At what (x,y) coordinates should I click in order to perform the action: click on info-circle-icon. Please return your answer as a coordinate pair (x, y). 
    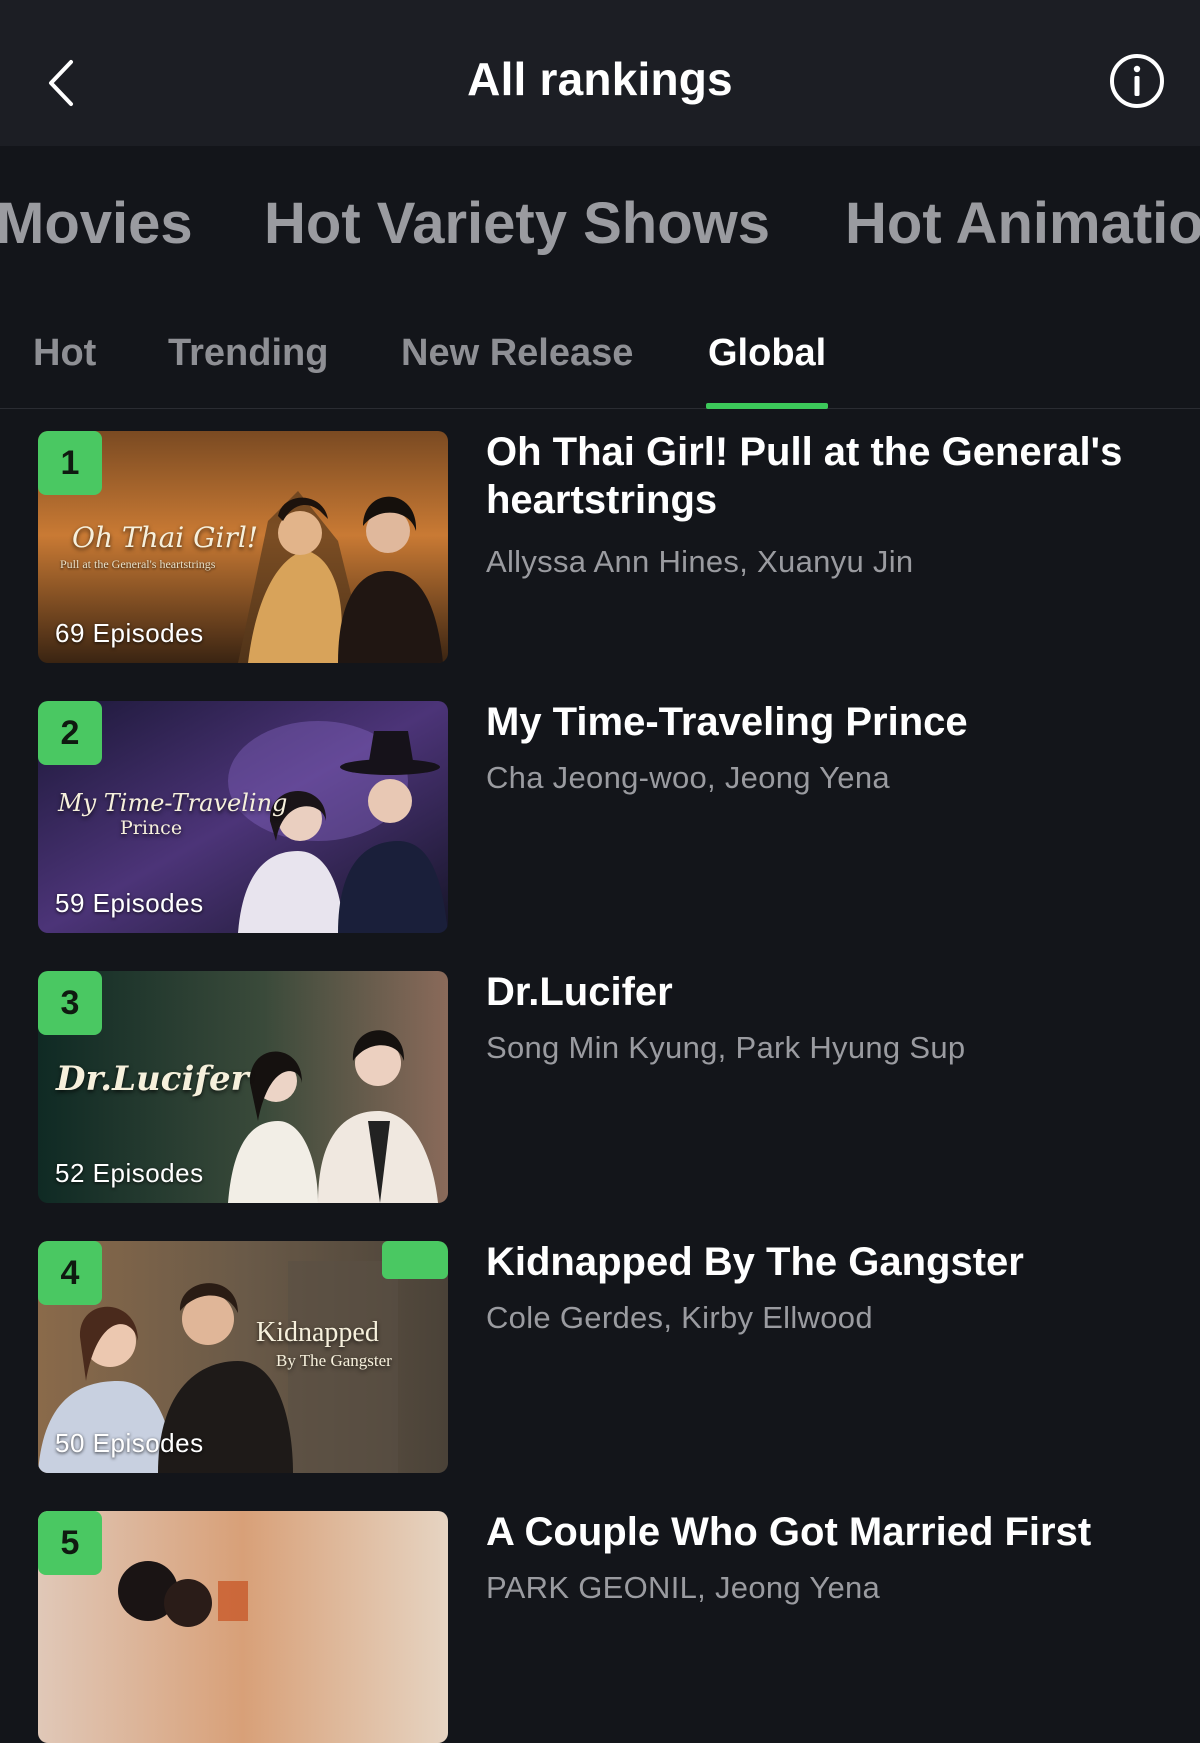
    Looking at the image, I should click on (1137, 81).